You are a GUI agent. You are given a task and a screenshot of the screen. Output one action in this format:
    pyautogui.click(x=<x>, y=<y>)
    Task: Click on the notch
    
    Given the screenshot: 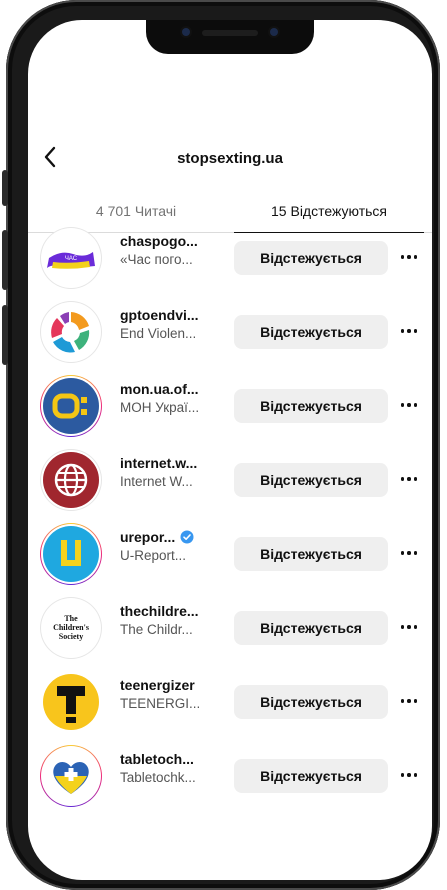 What is the action you would take?
    pyautogui.click(x=230, y=37)
    